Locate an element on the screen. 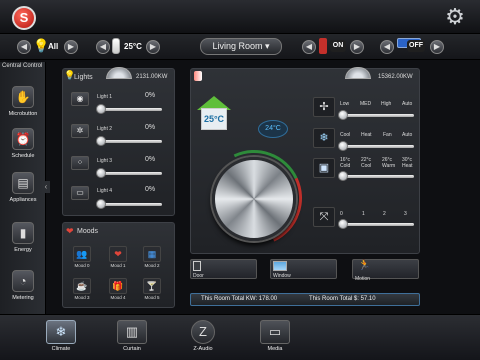  alarm-clock-icon: ⏰ is located at coordinates (23, 139).